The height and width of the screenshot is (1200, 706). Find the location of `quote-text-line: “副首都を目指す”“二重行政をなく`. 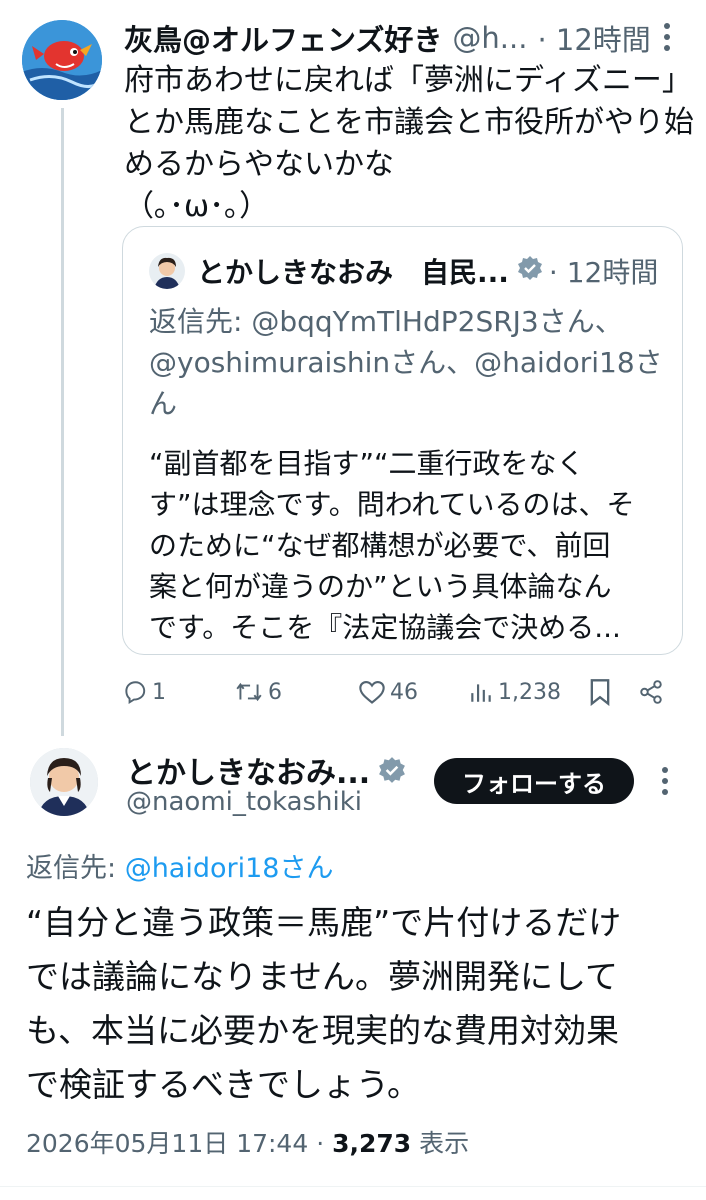

quote-text-line: “副首都を目指す”“二重行政をなく is located at coordinates (367, 463).